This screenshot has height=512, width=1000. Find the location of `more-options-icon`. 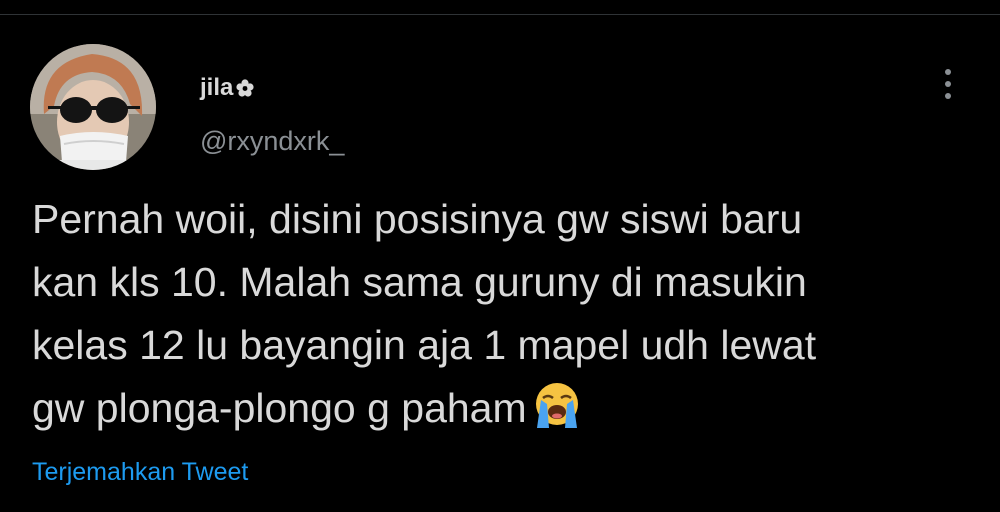

more-options-icon is located at coordinates (948, 84).